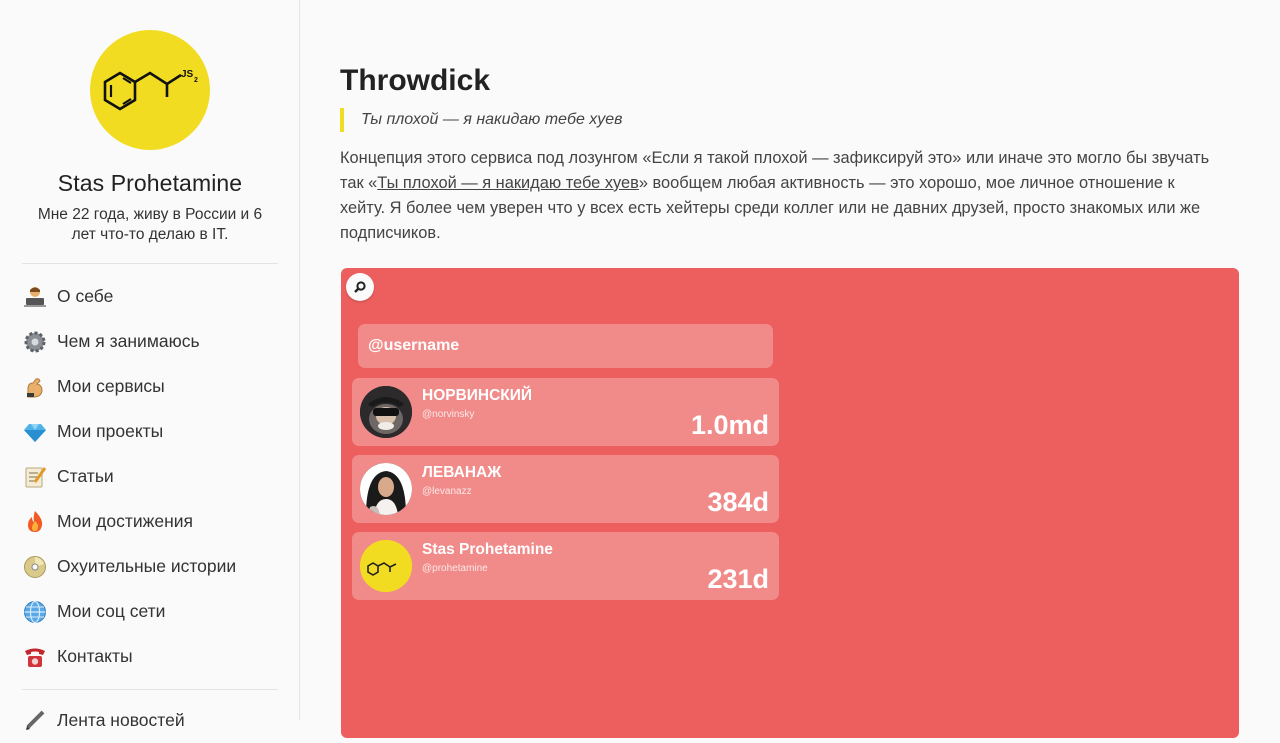  I want to click on gem-icon, so click(35, 432).